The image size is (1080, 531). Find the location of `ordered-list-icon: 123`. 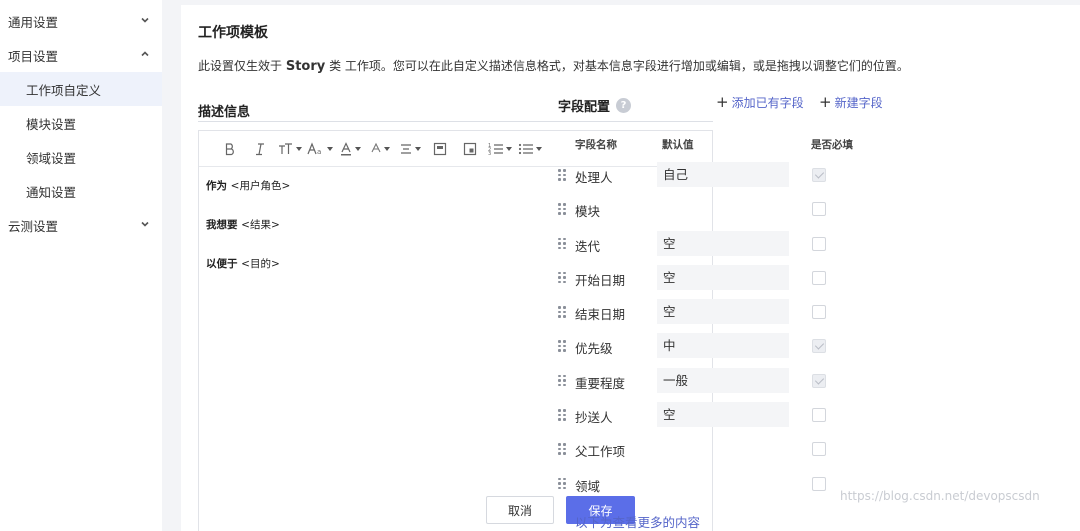

ordered-list-icon: 123 is located at coordinates (500, 149).